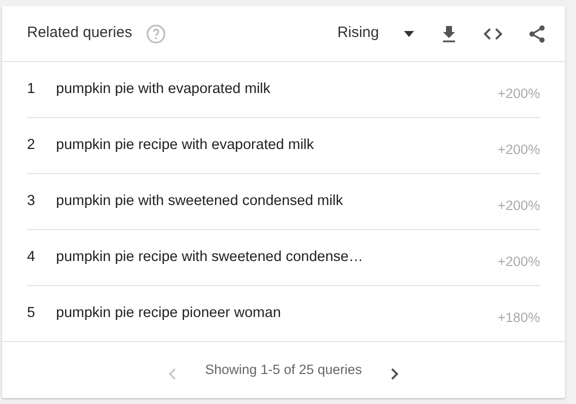  I want to click on query-row: 2 pumpkin pie recipe with evaporated milk +200%, so click(283, 146).